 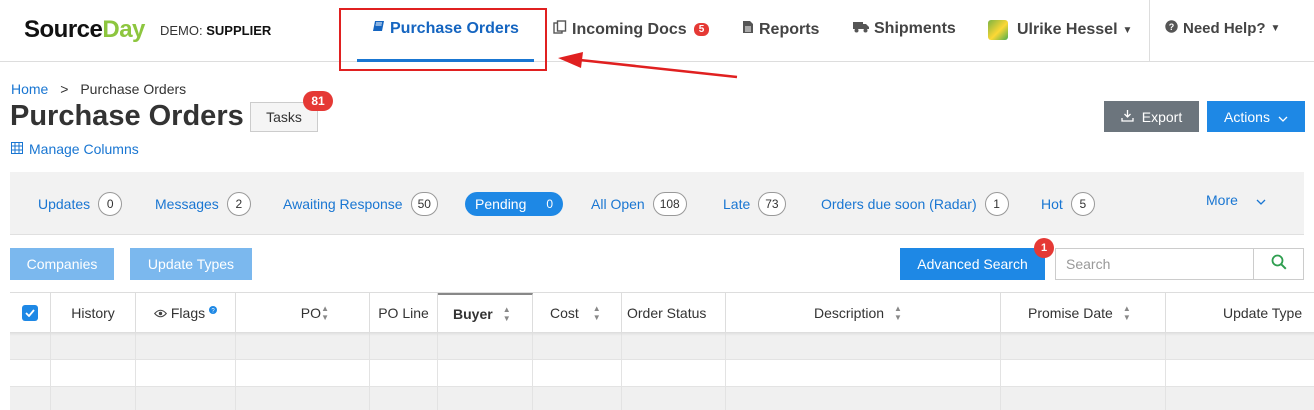 I want to click on col-flags: Flags ?, so click(x=186, y=312).